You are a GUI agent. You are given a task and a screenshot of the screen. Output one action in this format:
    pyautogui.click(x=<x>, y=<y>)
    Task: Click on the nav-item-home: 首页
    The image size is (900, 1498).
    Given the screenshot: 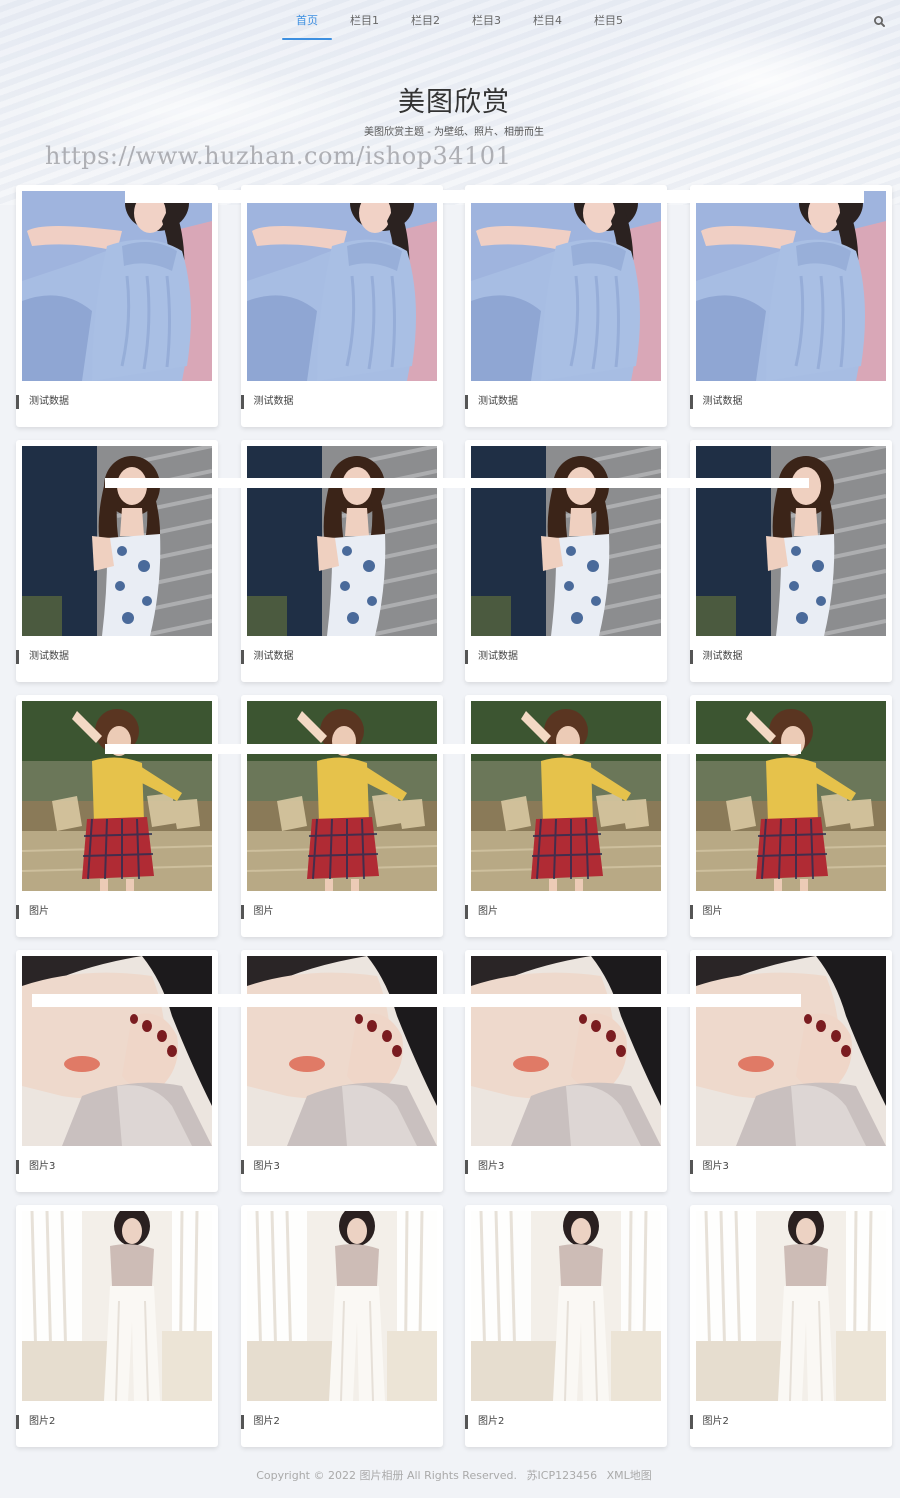 What is the action you would take?
    pyautogui.click(x=307, y=20)
    